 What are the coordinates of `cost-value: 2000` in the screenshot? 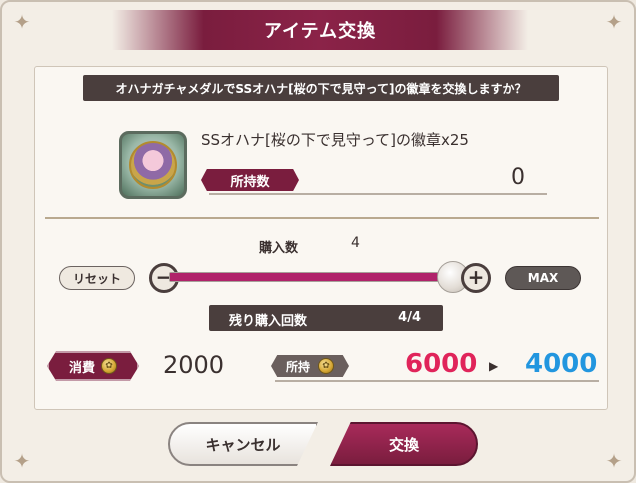 It's located at (194, 365).